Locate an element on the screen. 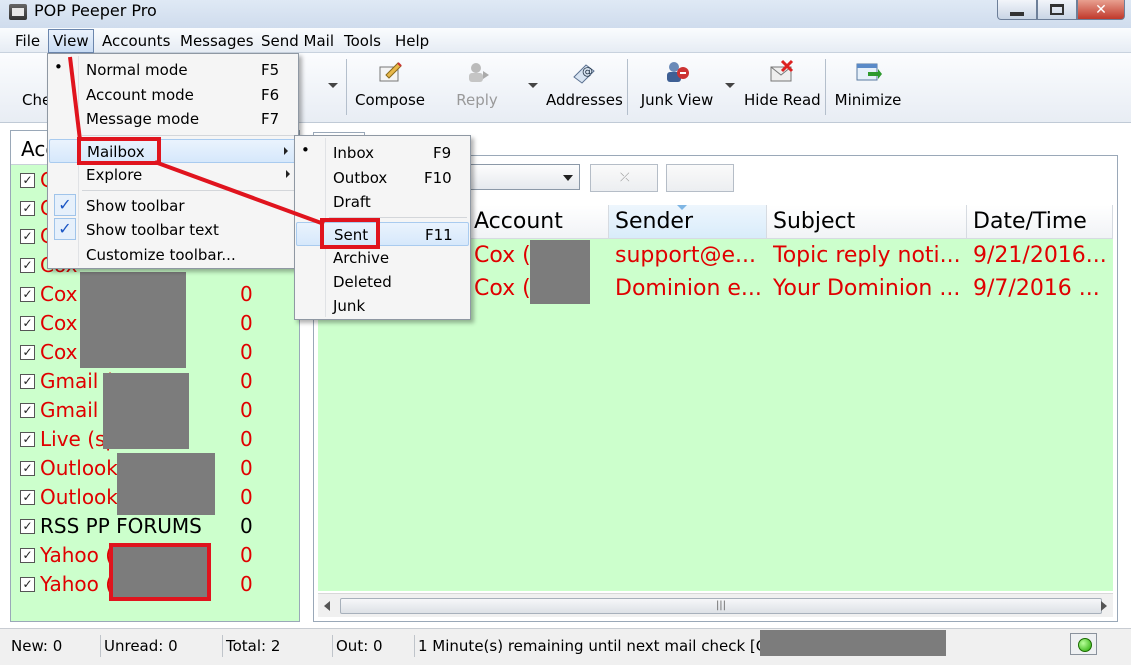 This screenshot has width=1131, height=665. column-date-time: Date/Time is located at coordinates (1040, 222).